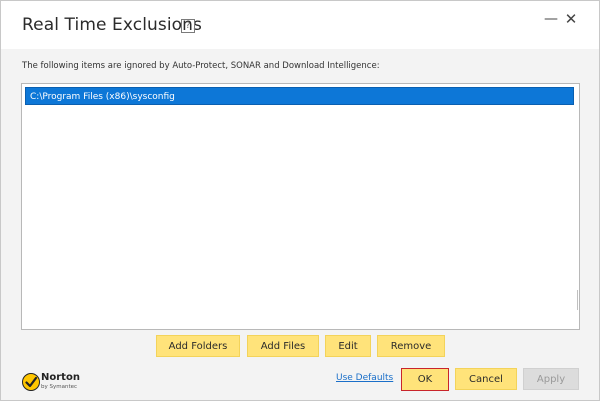  I want to click on norton-logo: Norton by Symantec, so click(51, 382).